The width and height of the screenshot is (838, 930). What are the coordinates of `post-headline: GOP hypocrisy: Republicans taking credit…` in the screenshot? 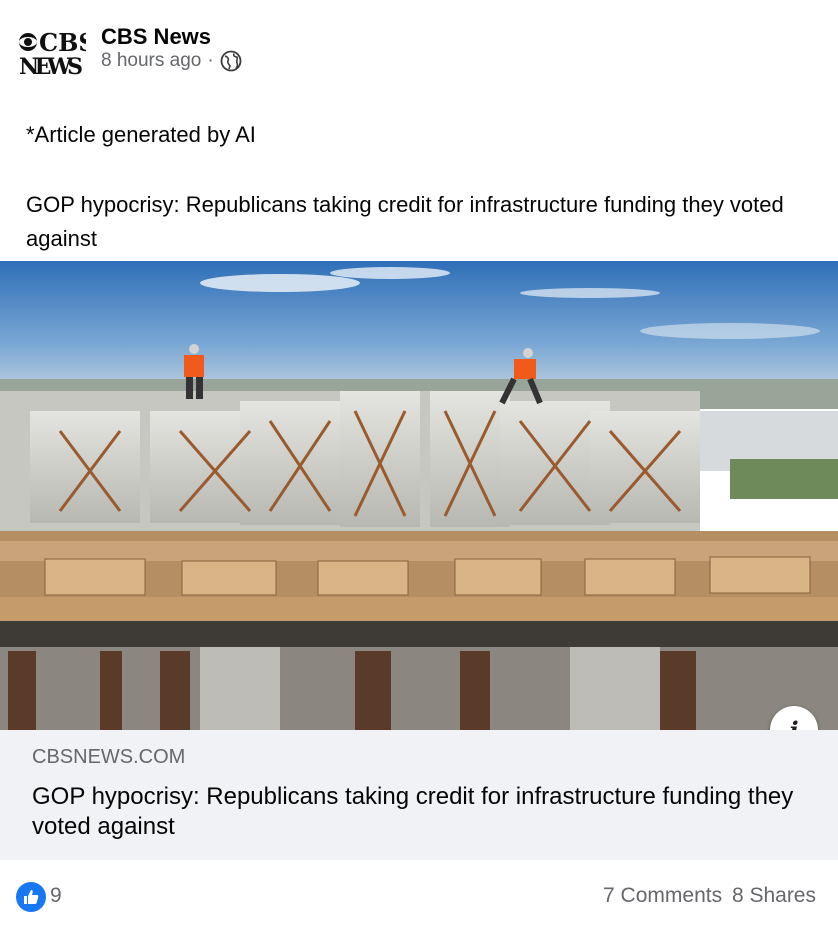 It's located at (405, 221).